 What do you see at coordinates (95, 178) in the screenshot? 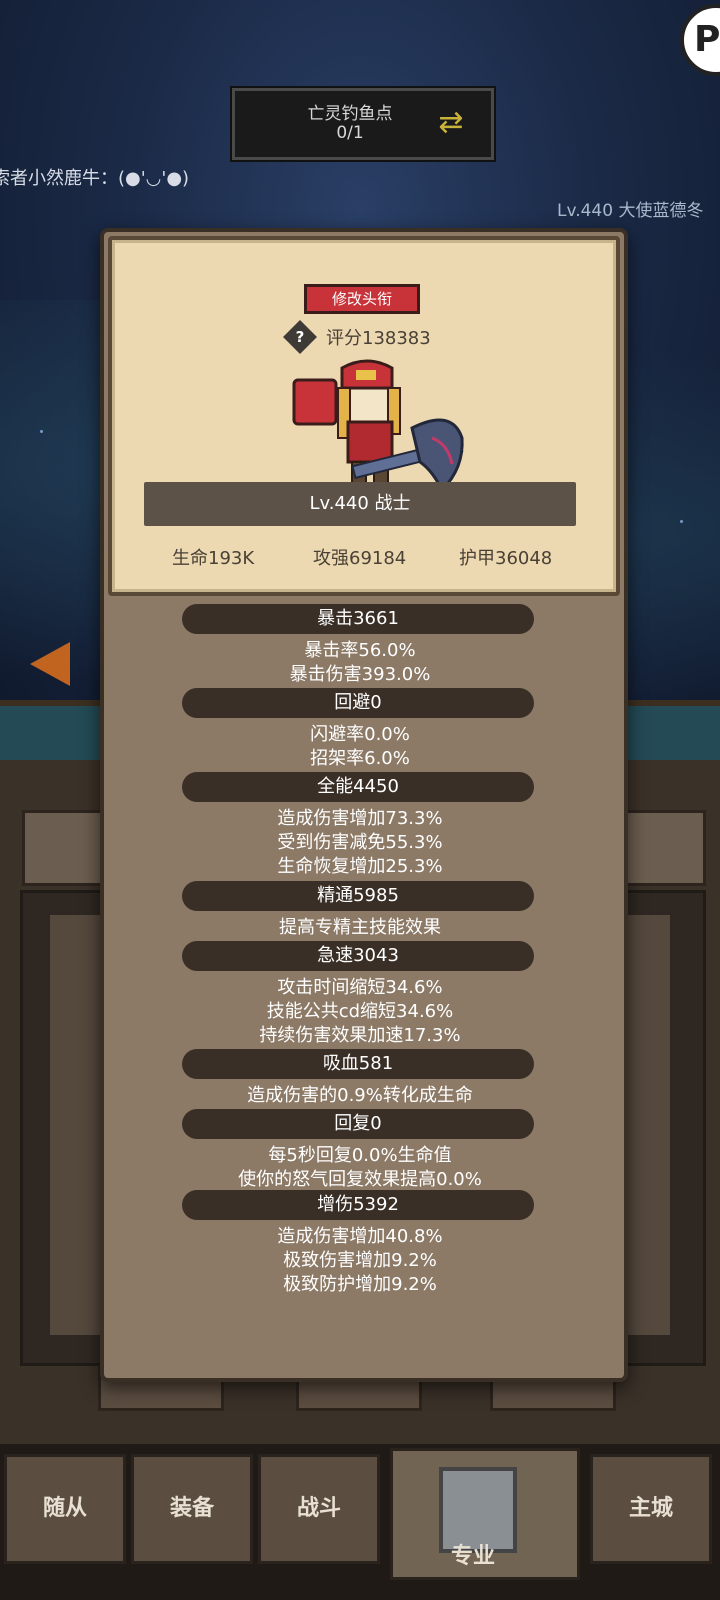
I see `chat-message: 索者小然鹿牛：(●'◡'●)` at bounding box center [95, 178].